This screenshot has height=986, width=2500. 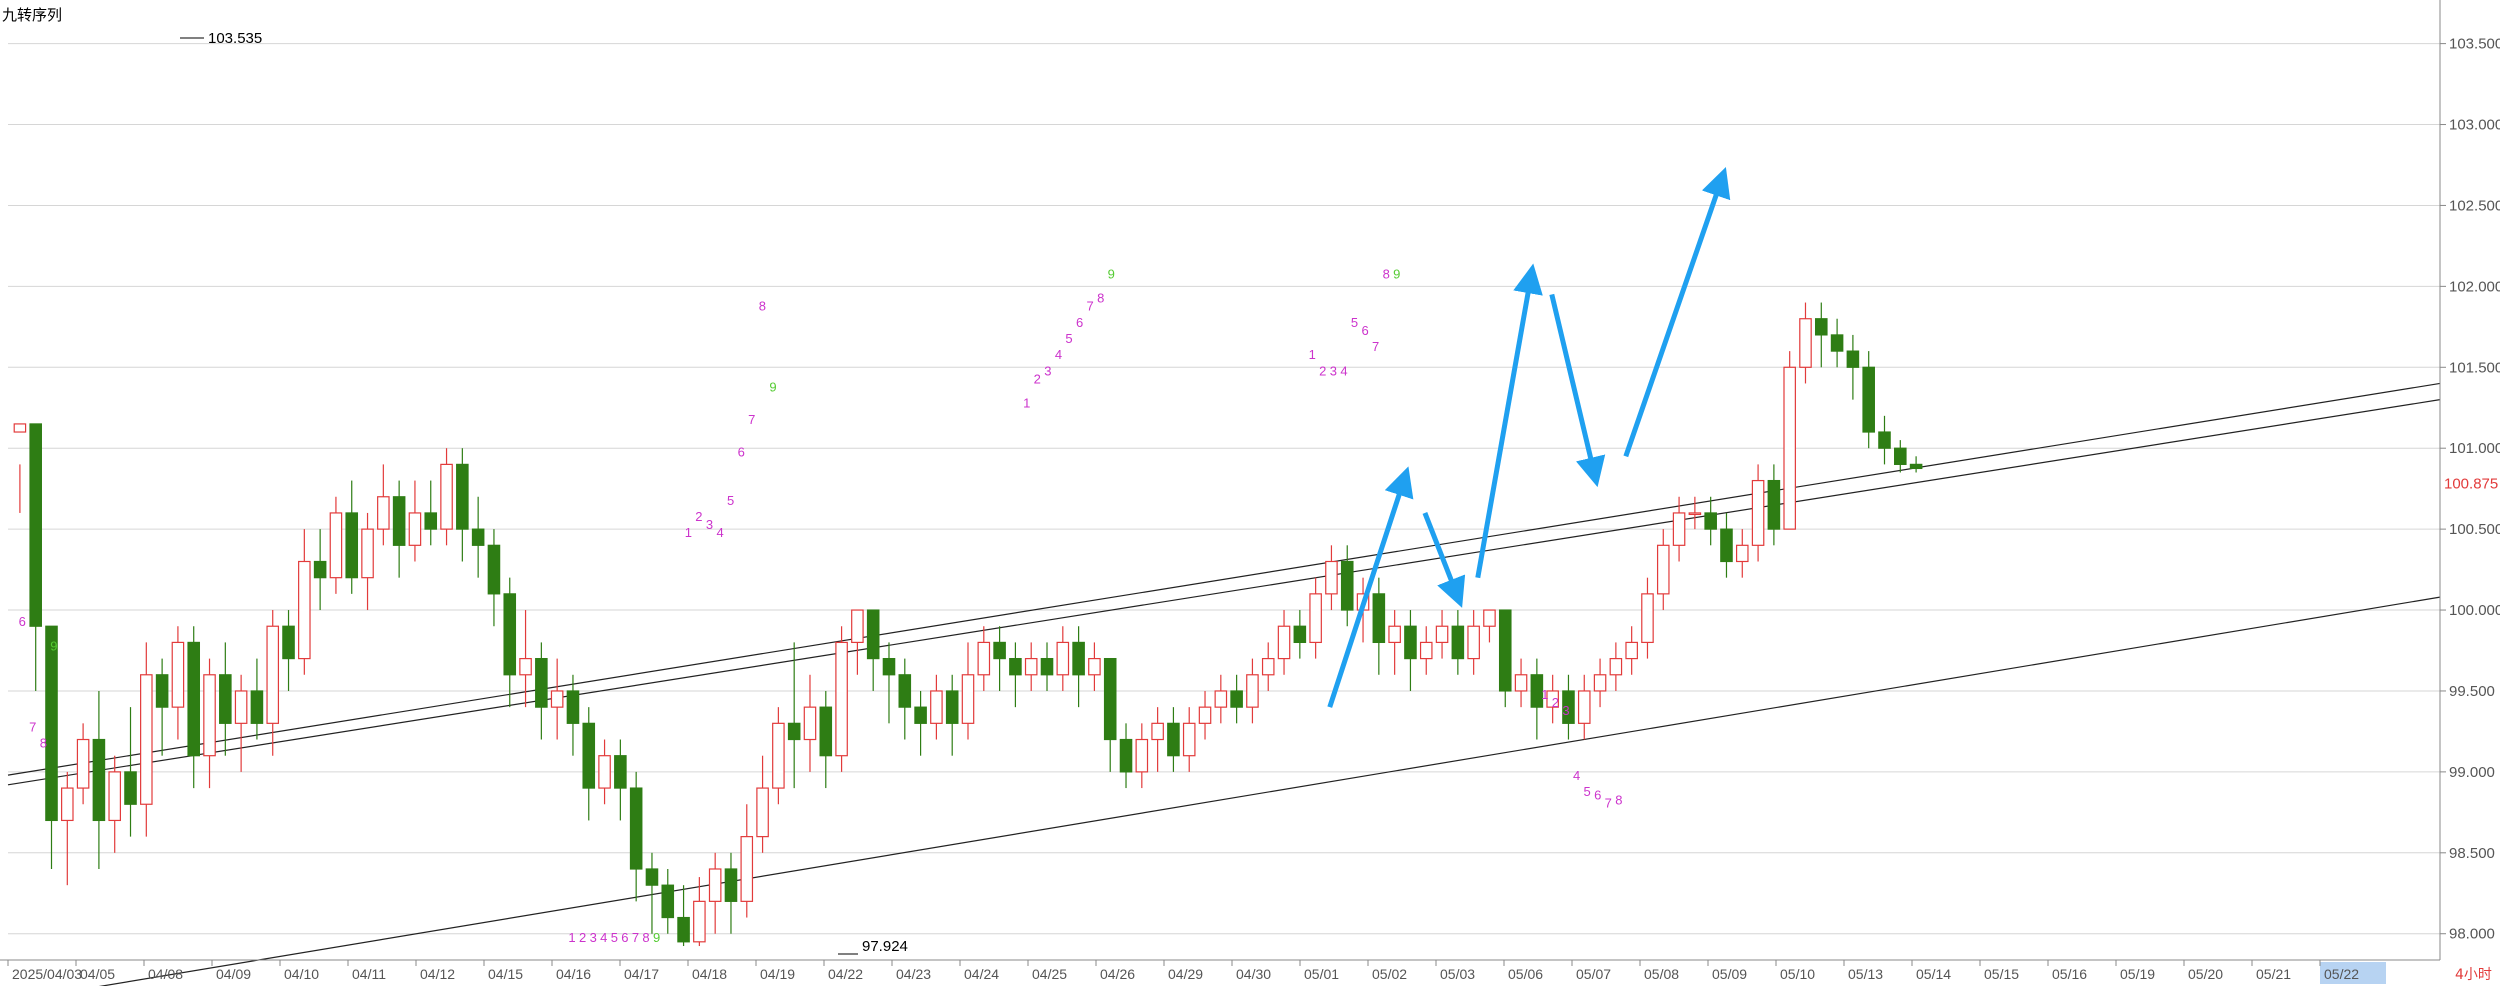 What do you see at coordinates (2474, 367) in the screenshot?
I see `y-tick-label: 101.500` at bounding box center [2474, 367].